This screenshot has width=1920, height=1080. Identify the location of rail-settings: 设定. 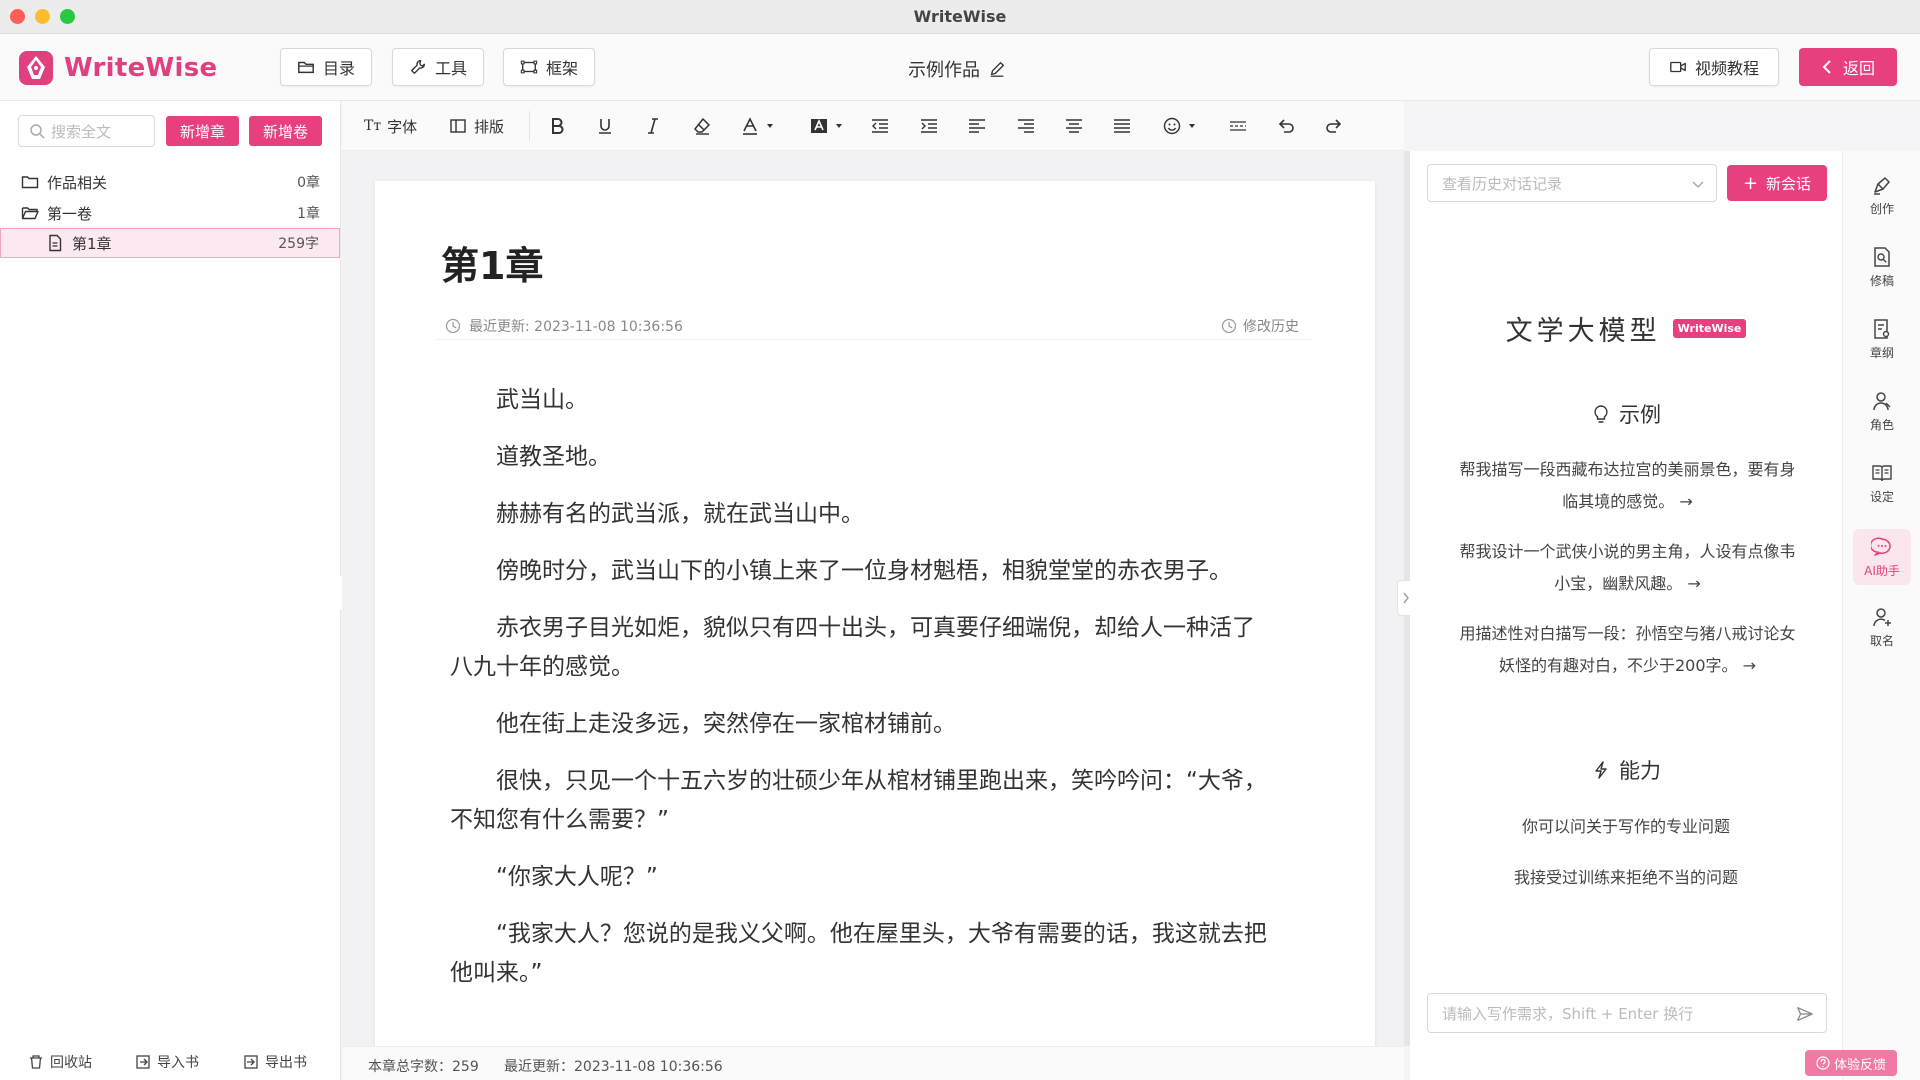
(1882, 483).